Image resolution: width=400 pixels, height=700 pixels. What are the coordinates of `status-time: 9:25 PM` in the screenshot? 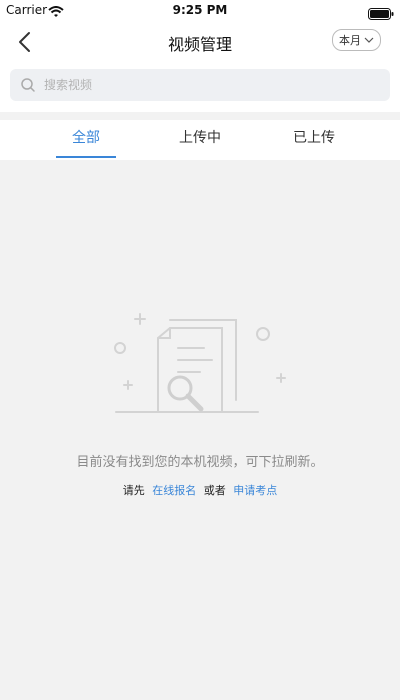 It's located at (200, 10).